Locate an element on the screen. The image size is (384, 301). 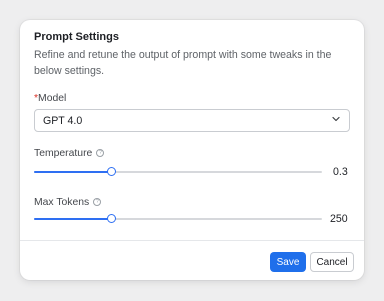
max-tokens-label: Max Tokens ? is located at coordinates (68, 202).